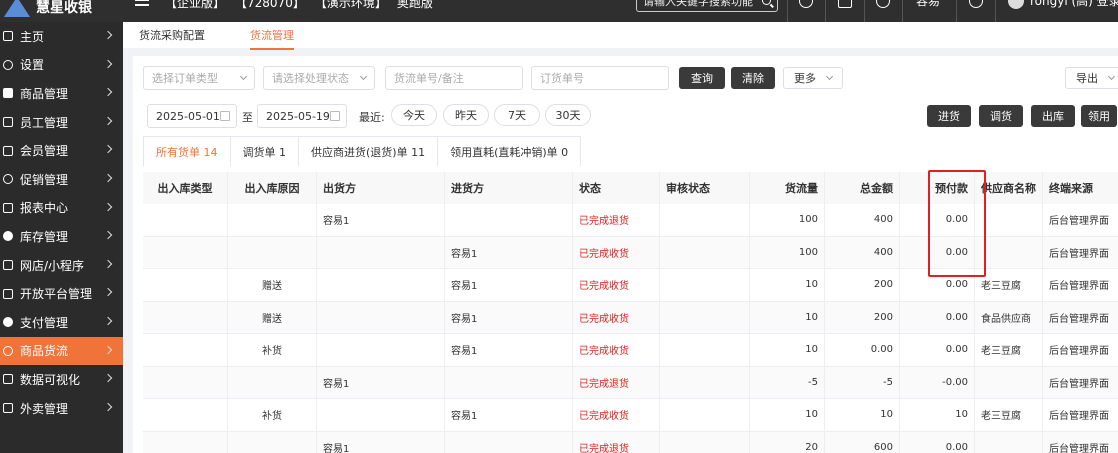 The width and height of the screenshot is (1118, 453). I want to click on sidebar-item-open-platform: 开放平台管理, so click(61, 293).